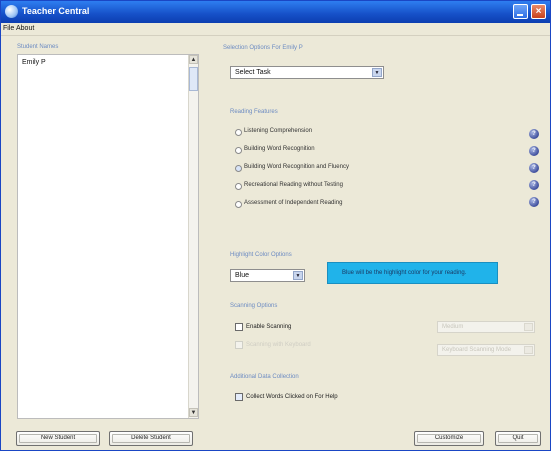 The width and height of the screenshot is (551, 451). Describe the element at coordinates (264, 377) in the screenshot. I see `additional-data-label: Additional Data Collection` at that location.